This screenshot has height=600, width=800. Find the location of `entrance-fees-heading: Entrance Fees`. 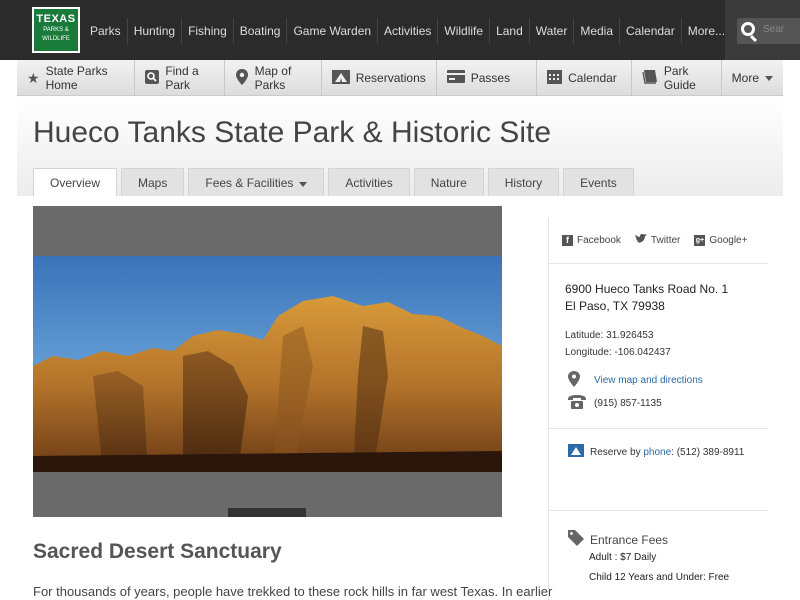

entrance-fees-heading: Entrance Fees is located at coordinates (618, 539).